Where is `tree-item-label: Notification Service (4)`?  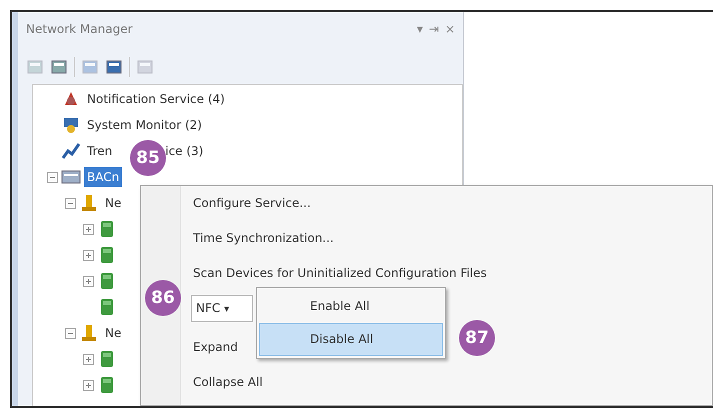 tree-item-label: Notification Service (4) is located at coordinates (156, 99).